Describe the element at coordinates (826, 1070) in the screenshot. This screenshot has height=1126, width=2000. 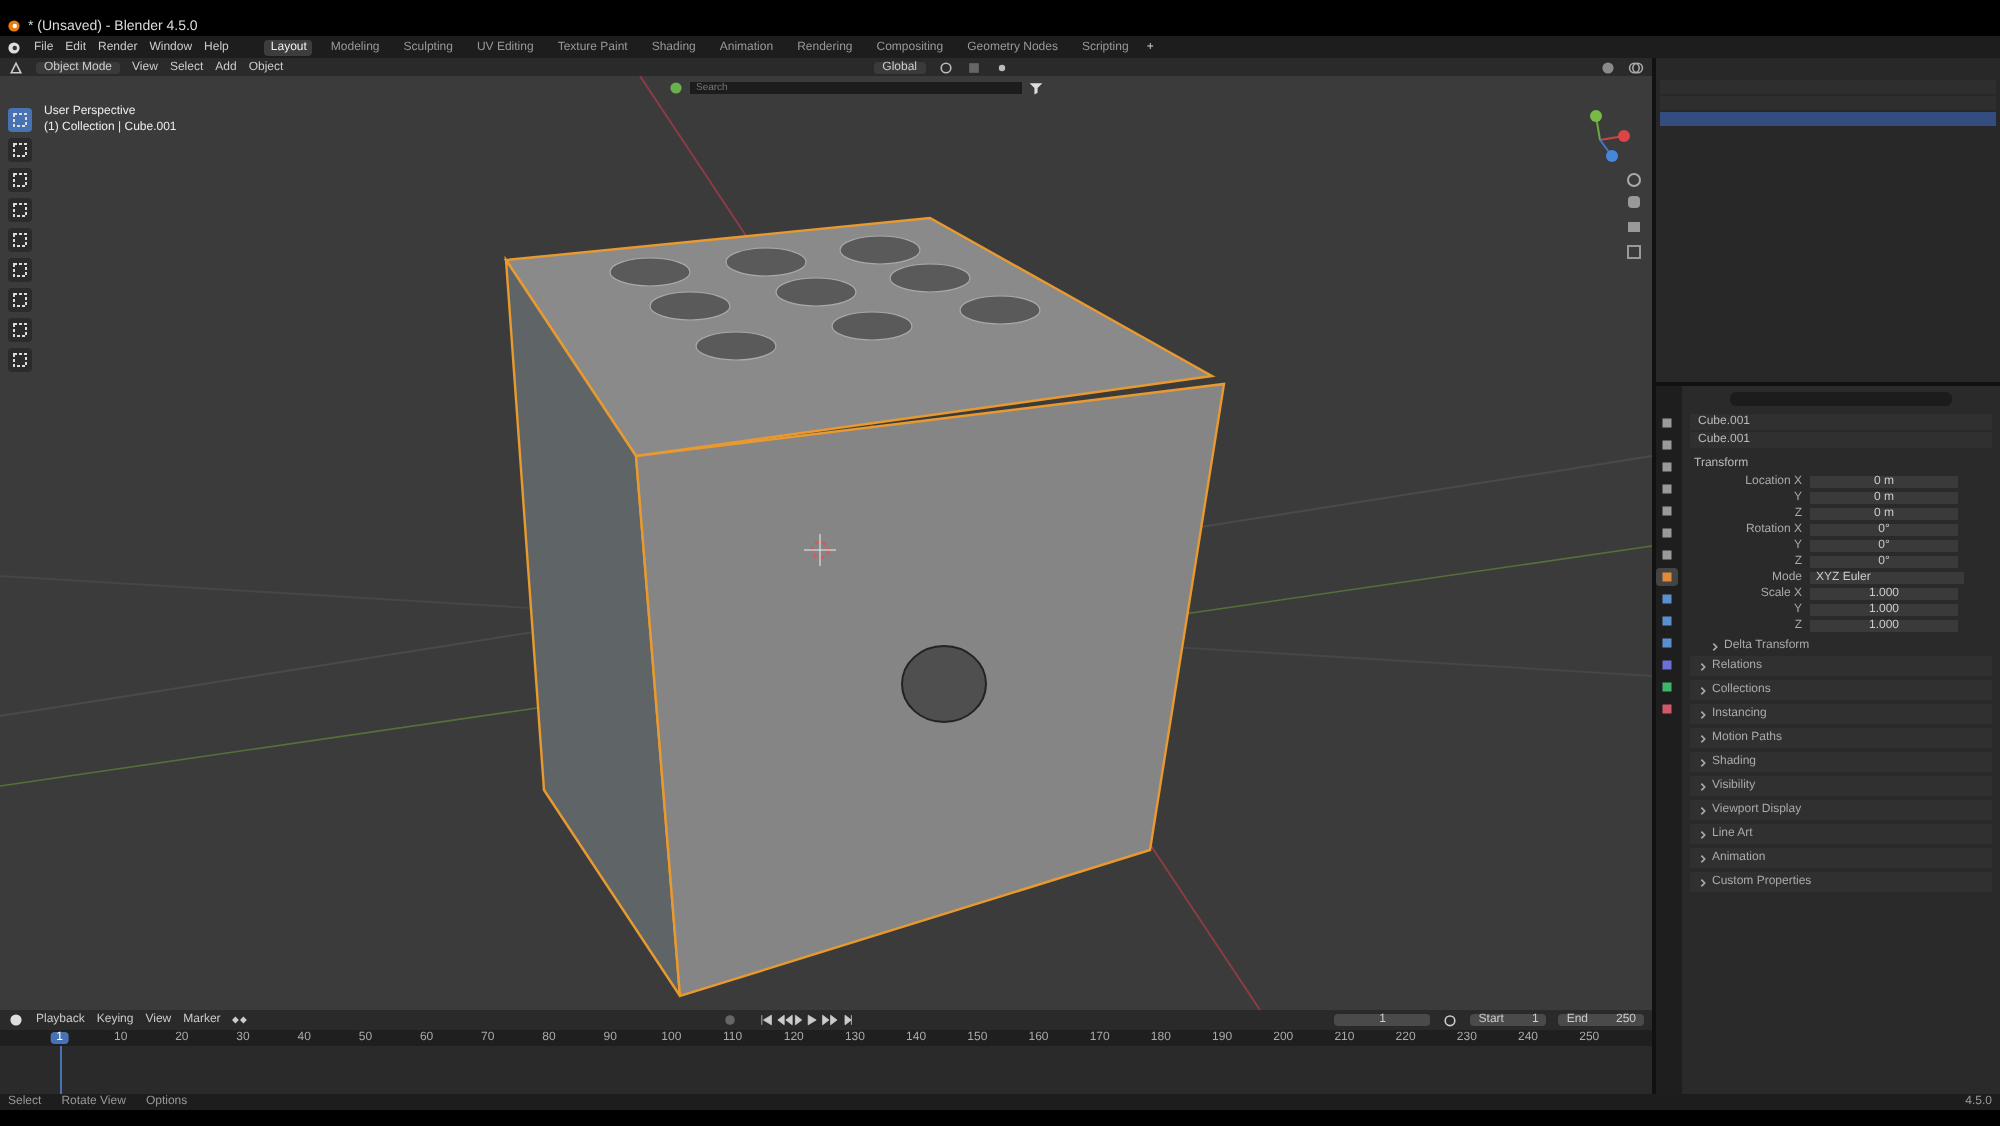
I see `timeline-track` at that location.